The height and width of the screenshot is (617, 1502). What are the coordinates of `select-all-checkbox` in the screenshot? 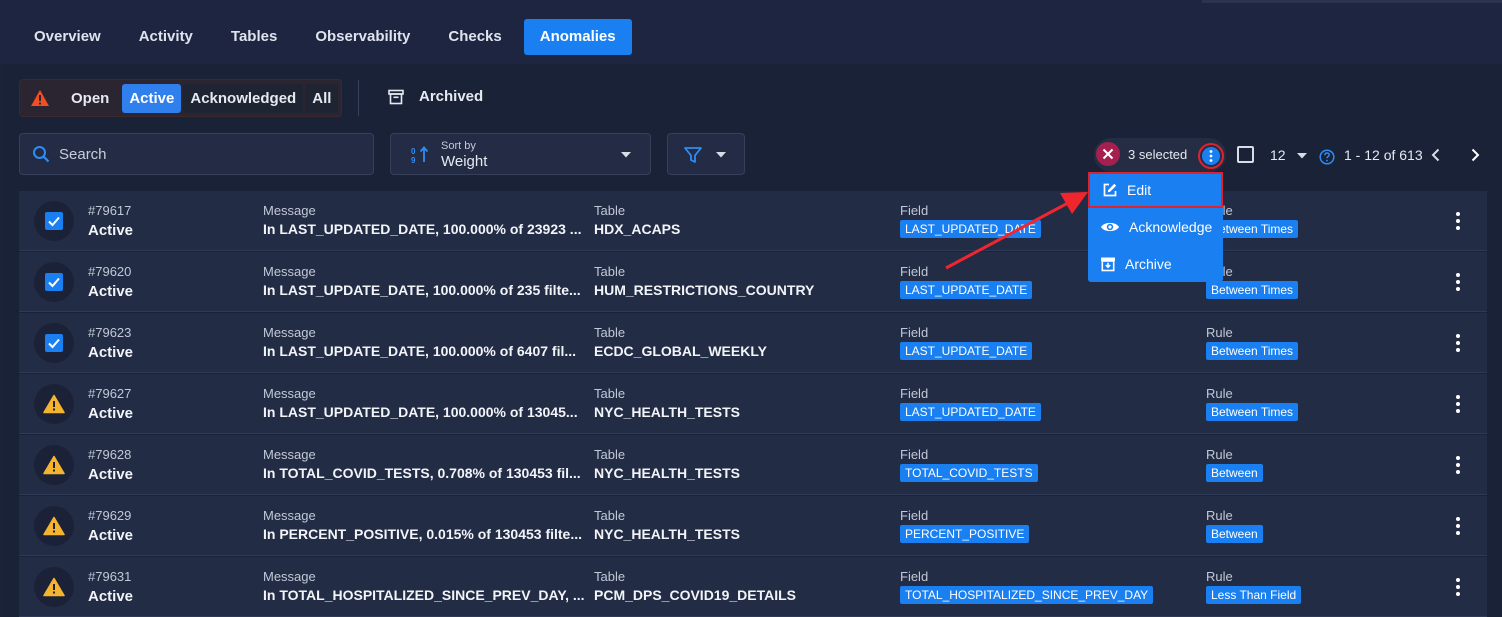 It's located at (1245, 154).